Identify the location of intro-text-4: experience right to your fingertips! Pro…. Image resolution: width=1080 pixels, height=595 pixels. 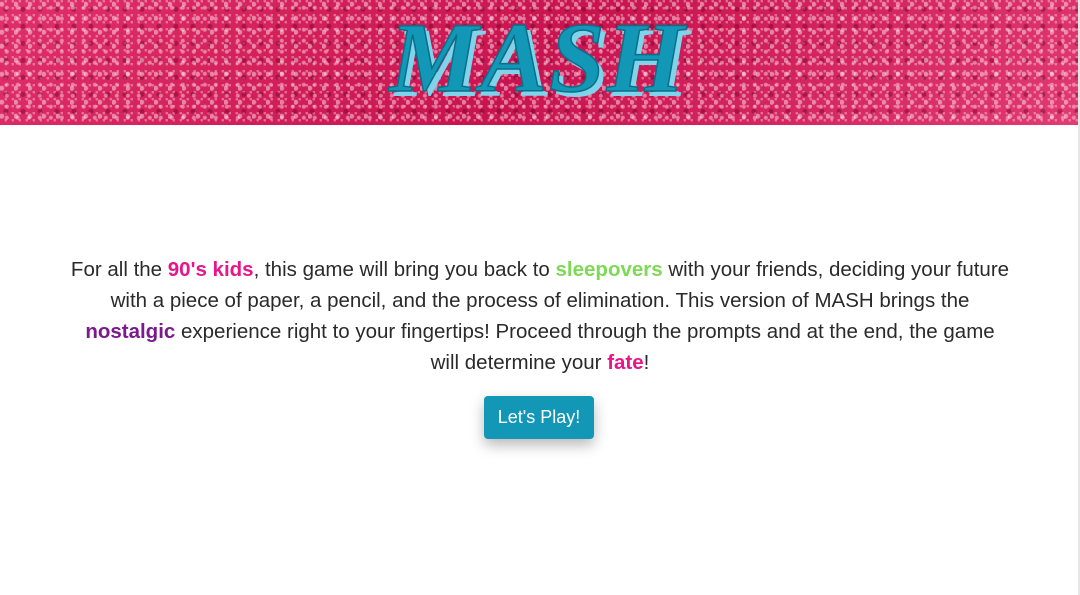
(585, 347).